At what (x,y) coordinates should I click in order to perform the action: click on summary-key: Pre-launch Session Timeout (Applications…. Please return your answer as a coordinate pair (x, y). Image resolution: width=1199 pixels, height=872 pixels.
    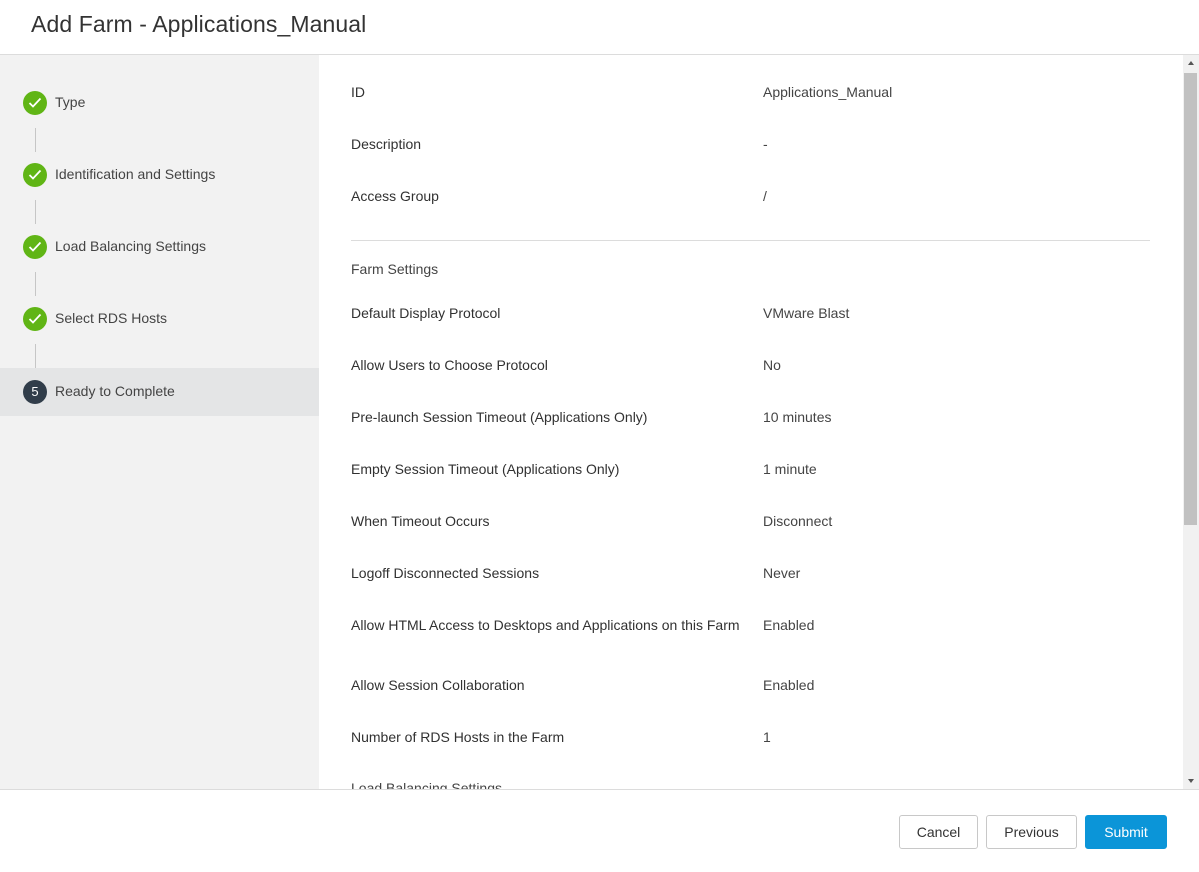
    Looking at the image, I should click on (499, 417).